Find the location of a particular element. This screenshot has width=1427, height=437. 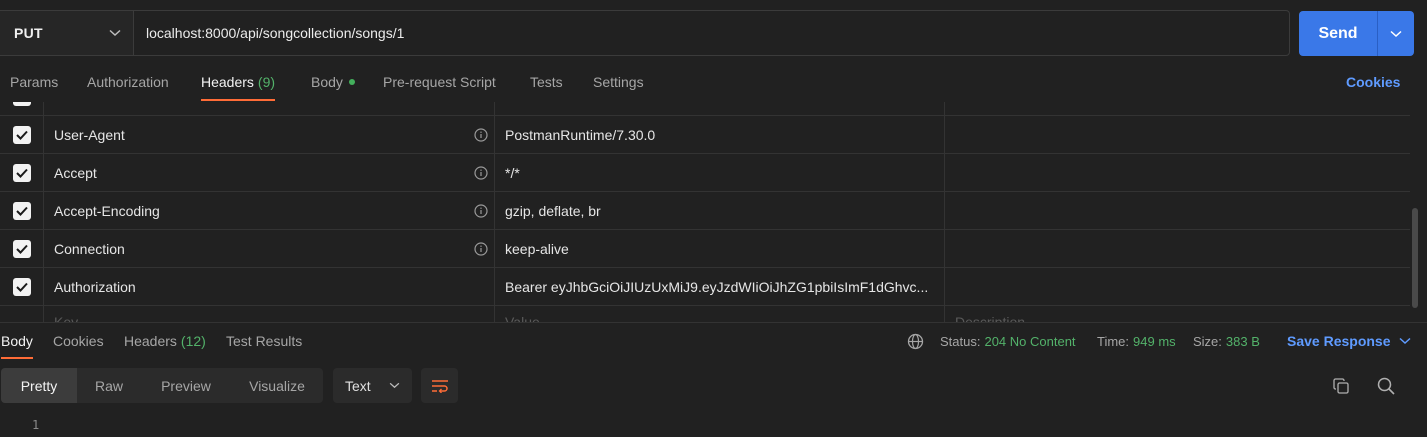

size-value: 383 B is located at coordinates (1242, 341).